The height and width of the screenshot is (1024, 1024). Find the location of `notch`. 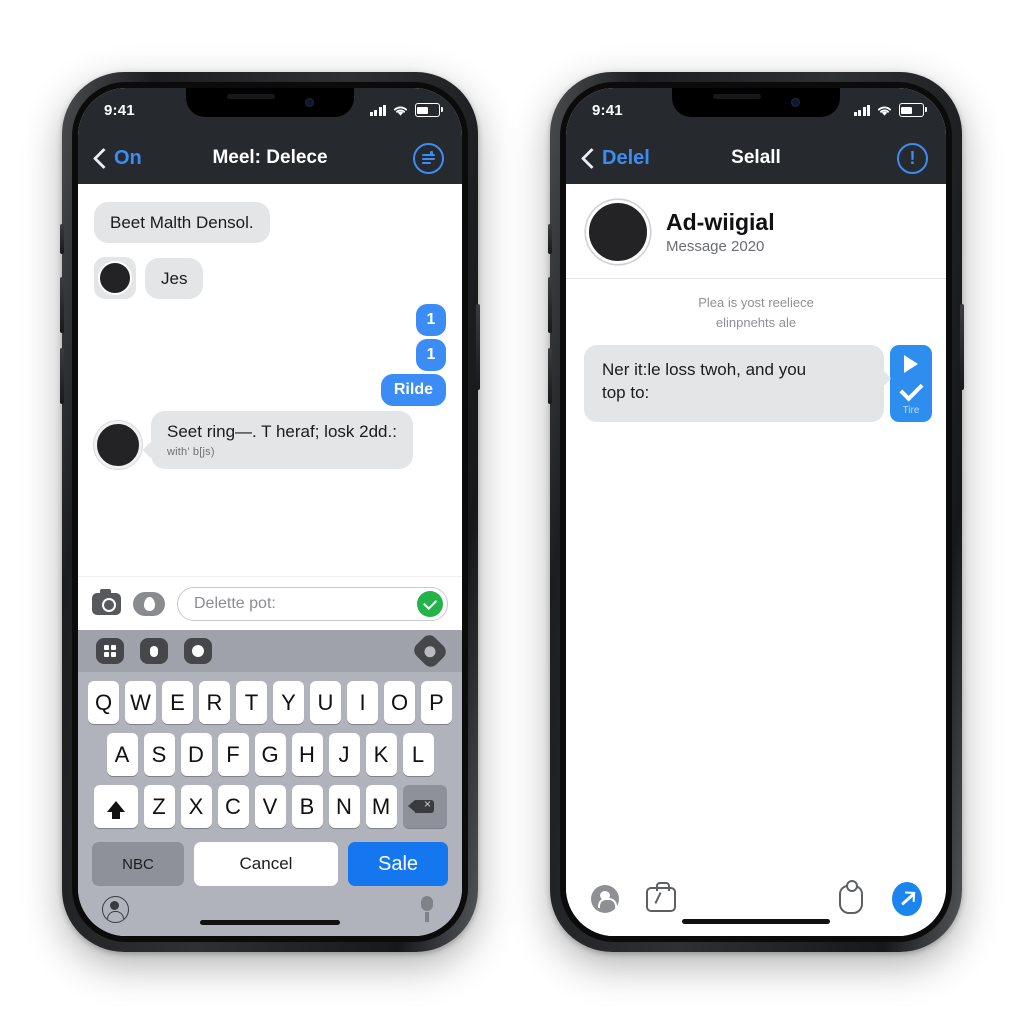

notch is located at coordinates (270, 102).